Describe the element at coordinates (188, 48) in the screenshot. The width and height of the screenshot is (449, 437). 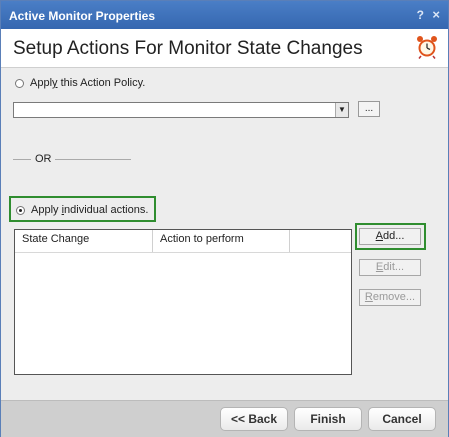
I see `page-title: Setup Actions For Monitor State Changes` at that location.